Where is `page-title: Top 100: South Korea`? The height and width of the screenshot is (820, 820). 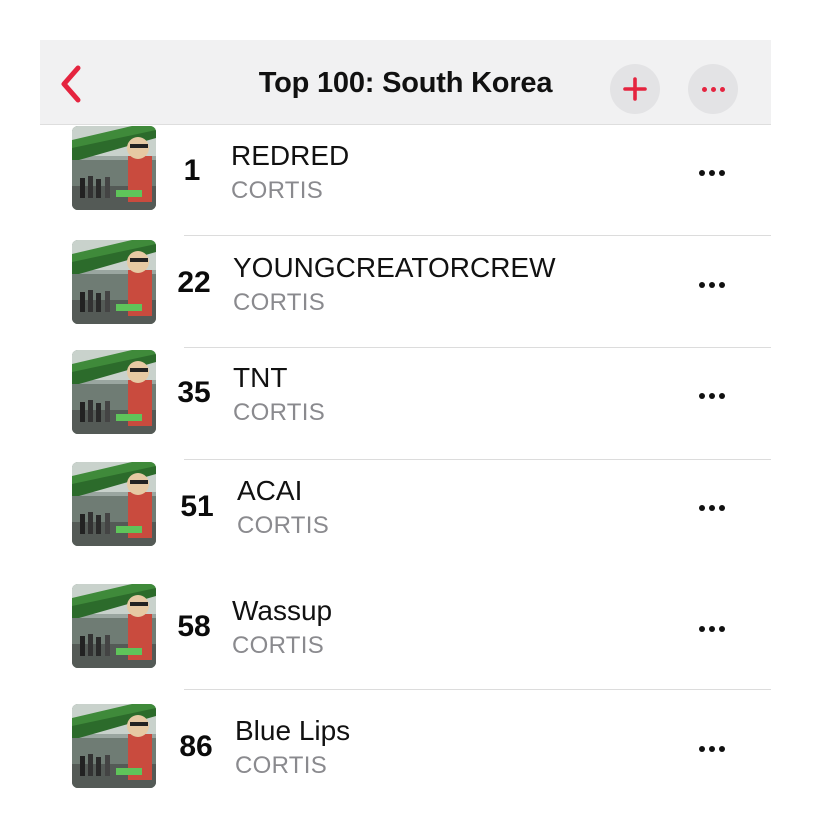
page-title: Top 100: South Korea is located at coordinates (405, 83).